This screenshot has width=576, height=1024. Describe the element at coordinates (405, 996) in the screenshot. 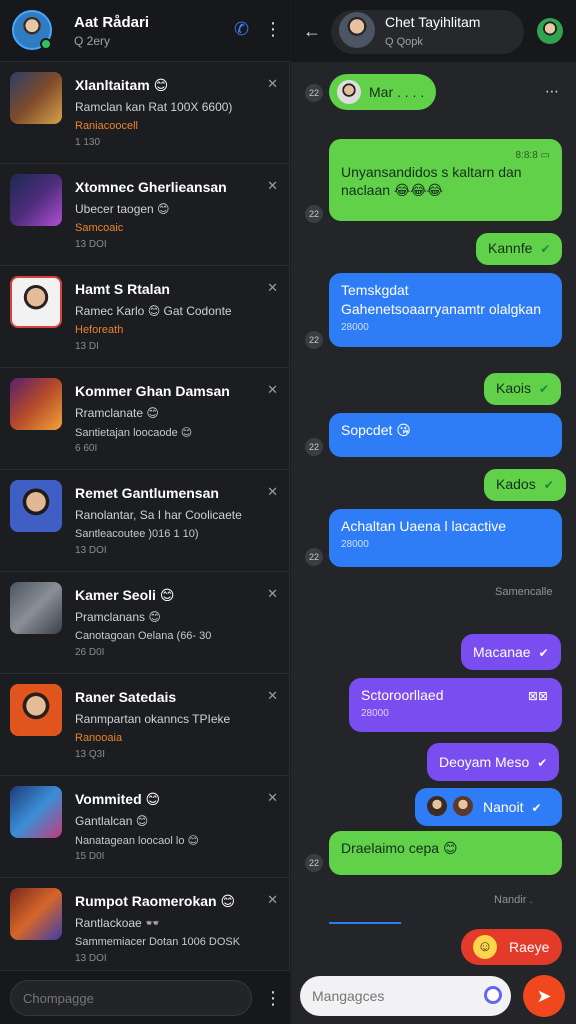

I see `message-input` at that location.